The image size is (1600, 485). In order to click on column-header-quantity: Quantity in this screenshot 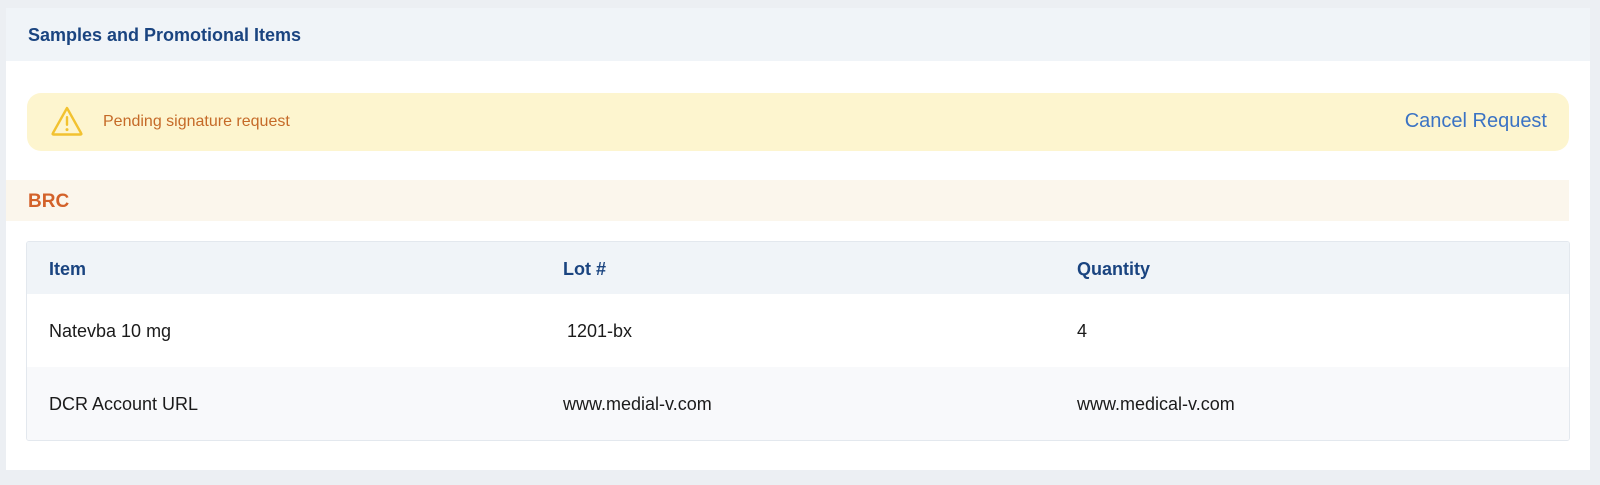, I will do `click(1114, 269)`.